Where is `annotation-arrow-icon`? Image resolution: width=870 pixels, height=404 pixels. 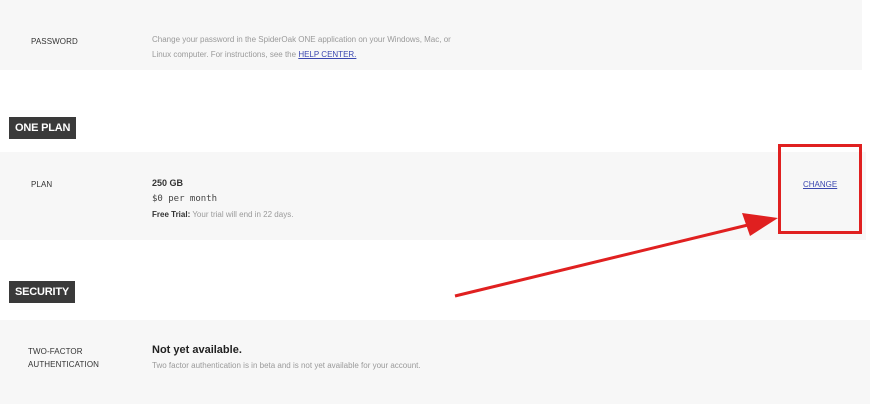
annotation-arrow-icon is located at coordinates (616, 255).